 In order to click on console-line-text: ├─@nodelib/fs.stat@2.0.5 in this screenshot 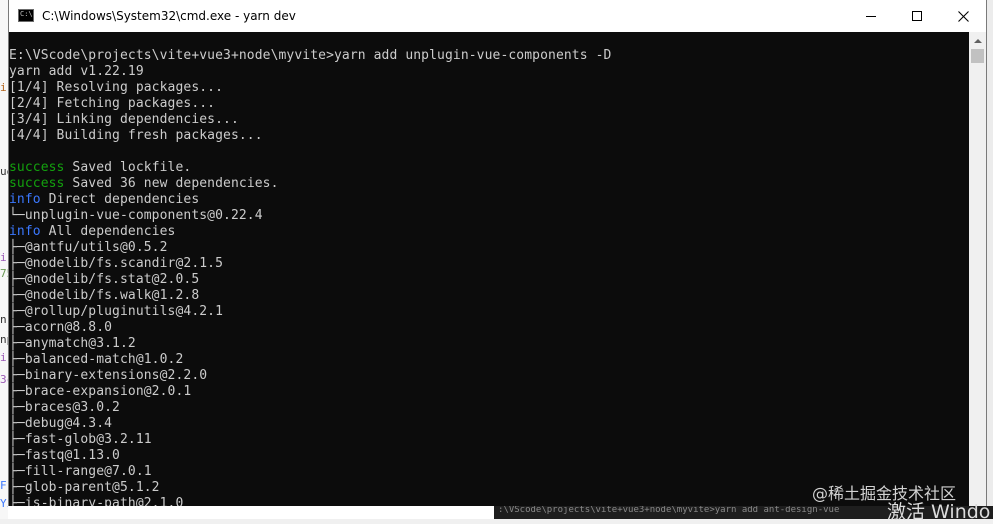, I will do `click(104, 279)`.